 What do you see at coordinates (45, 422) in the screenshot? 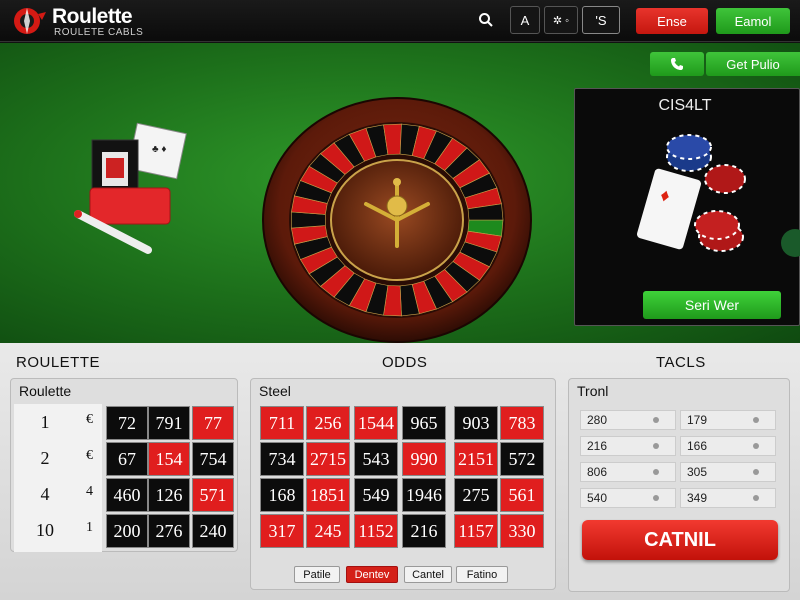
I see `row-label: 1` at bounding box center [45, 422].